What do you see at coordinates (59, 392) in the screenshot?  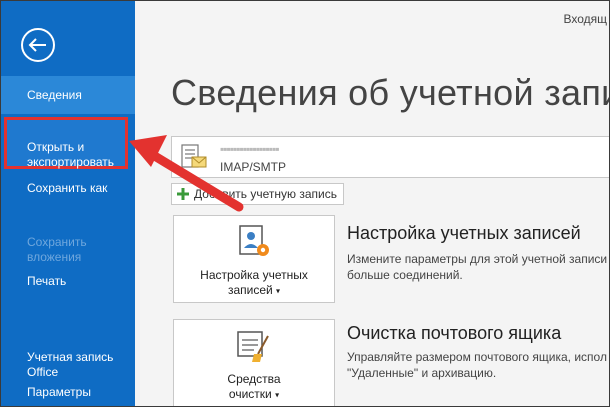 I see `sidebar-item-label: Параметры` at bounding box center [59, 392].